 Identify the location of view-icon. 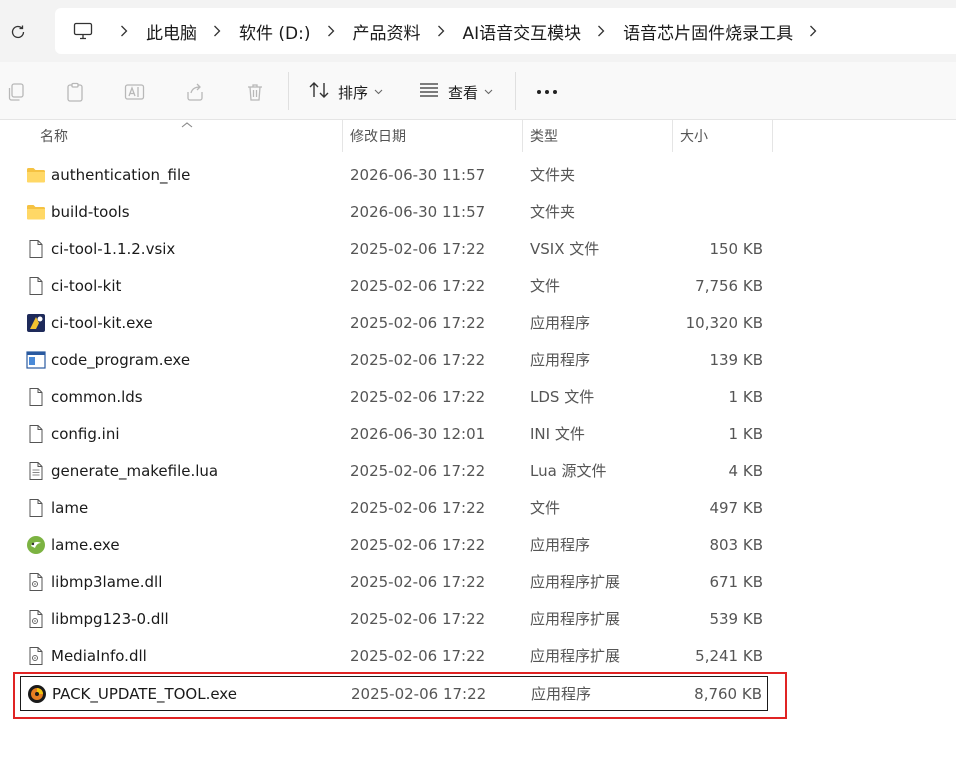
(429, 92).